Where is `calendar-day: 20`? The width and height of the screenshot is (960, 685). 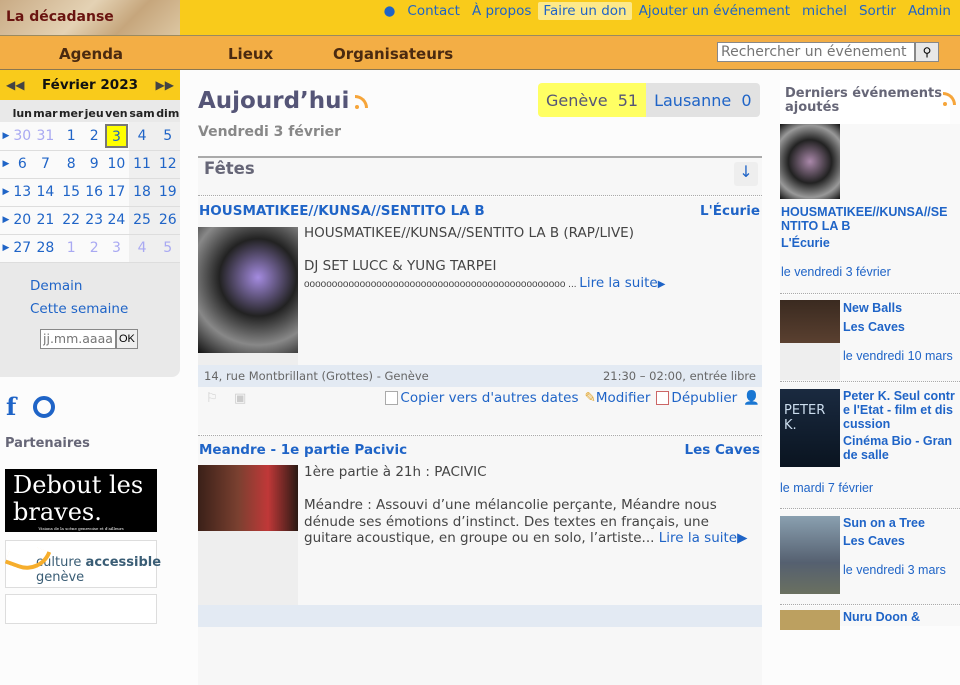 calendar-day: 20 is located at coordinates (22, 220).